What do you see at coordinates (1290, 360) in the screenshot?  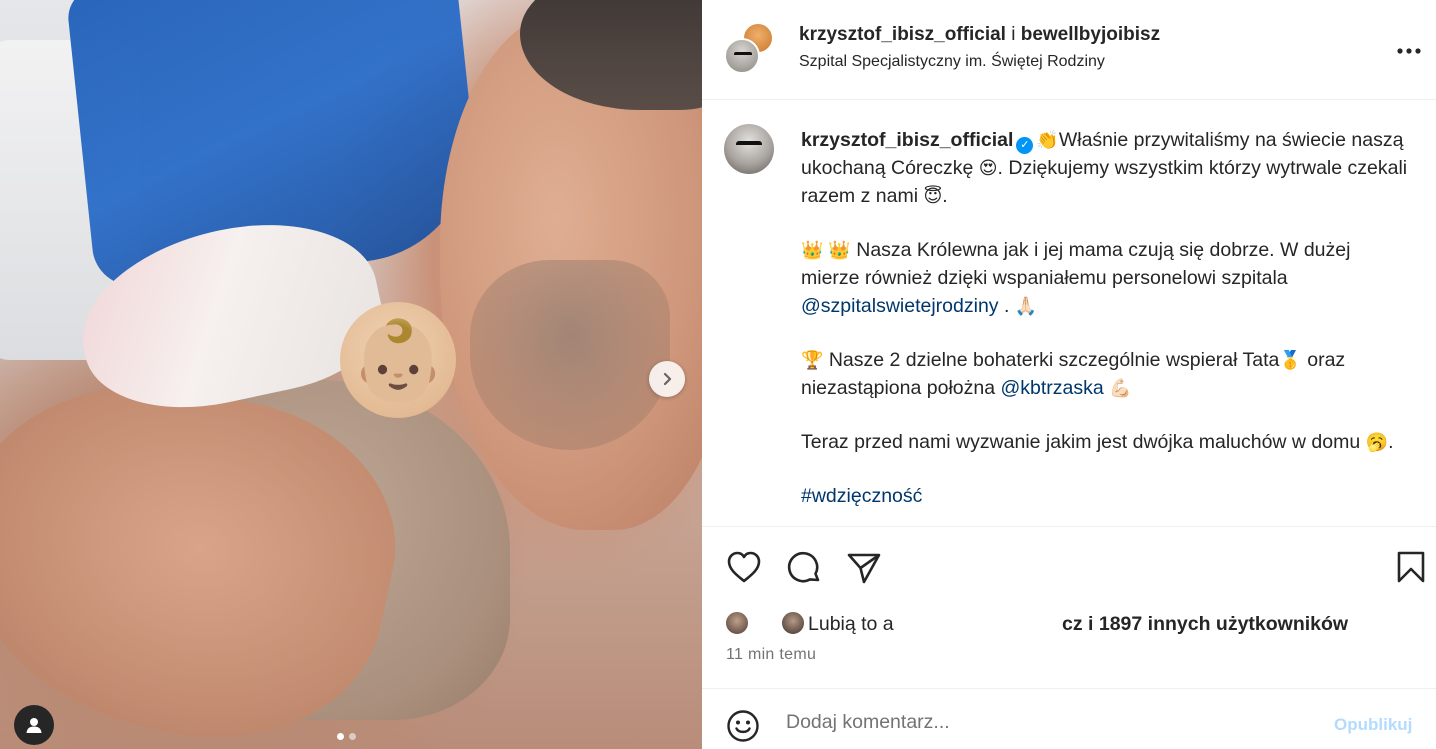 I see `medal-emoji: 🥇` at bounding box center [1290, 360].